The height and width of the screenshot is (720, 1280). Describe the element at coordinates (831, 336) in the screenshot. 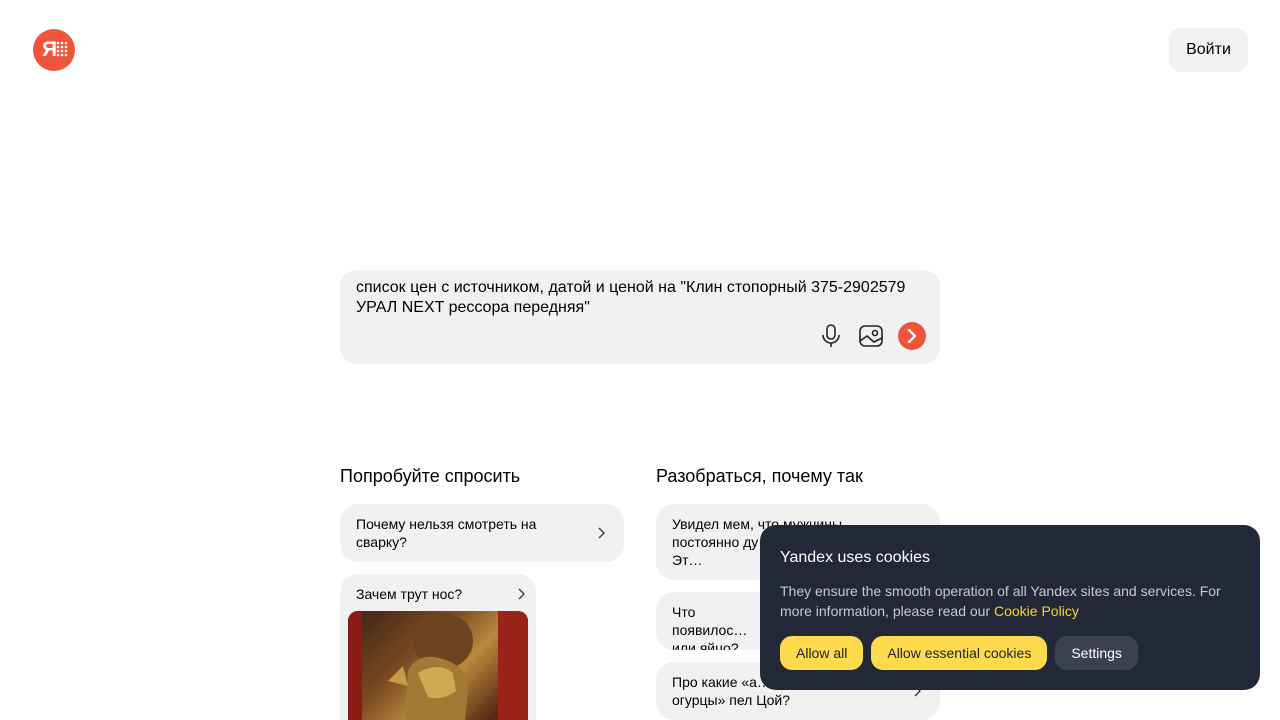

I see `microphone-icon` at that location.